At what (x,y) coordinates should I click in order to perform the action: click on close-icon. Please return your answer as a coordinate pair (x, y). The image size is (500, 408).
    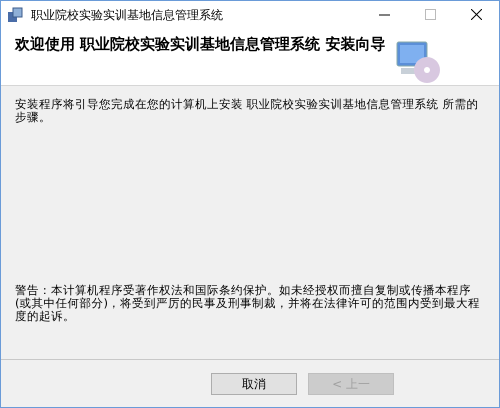
    Looking at the image, I should click on (476, 14).